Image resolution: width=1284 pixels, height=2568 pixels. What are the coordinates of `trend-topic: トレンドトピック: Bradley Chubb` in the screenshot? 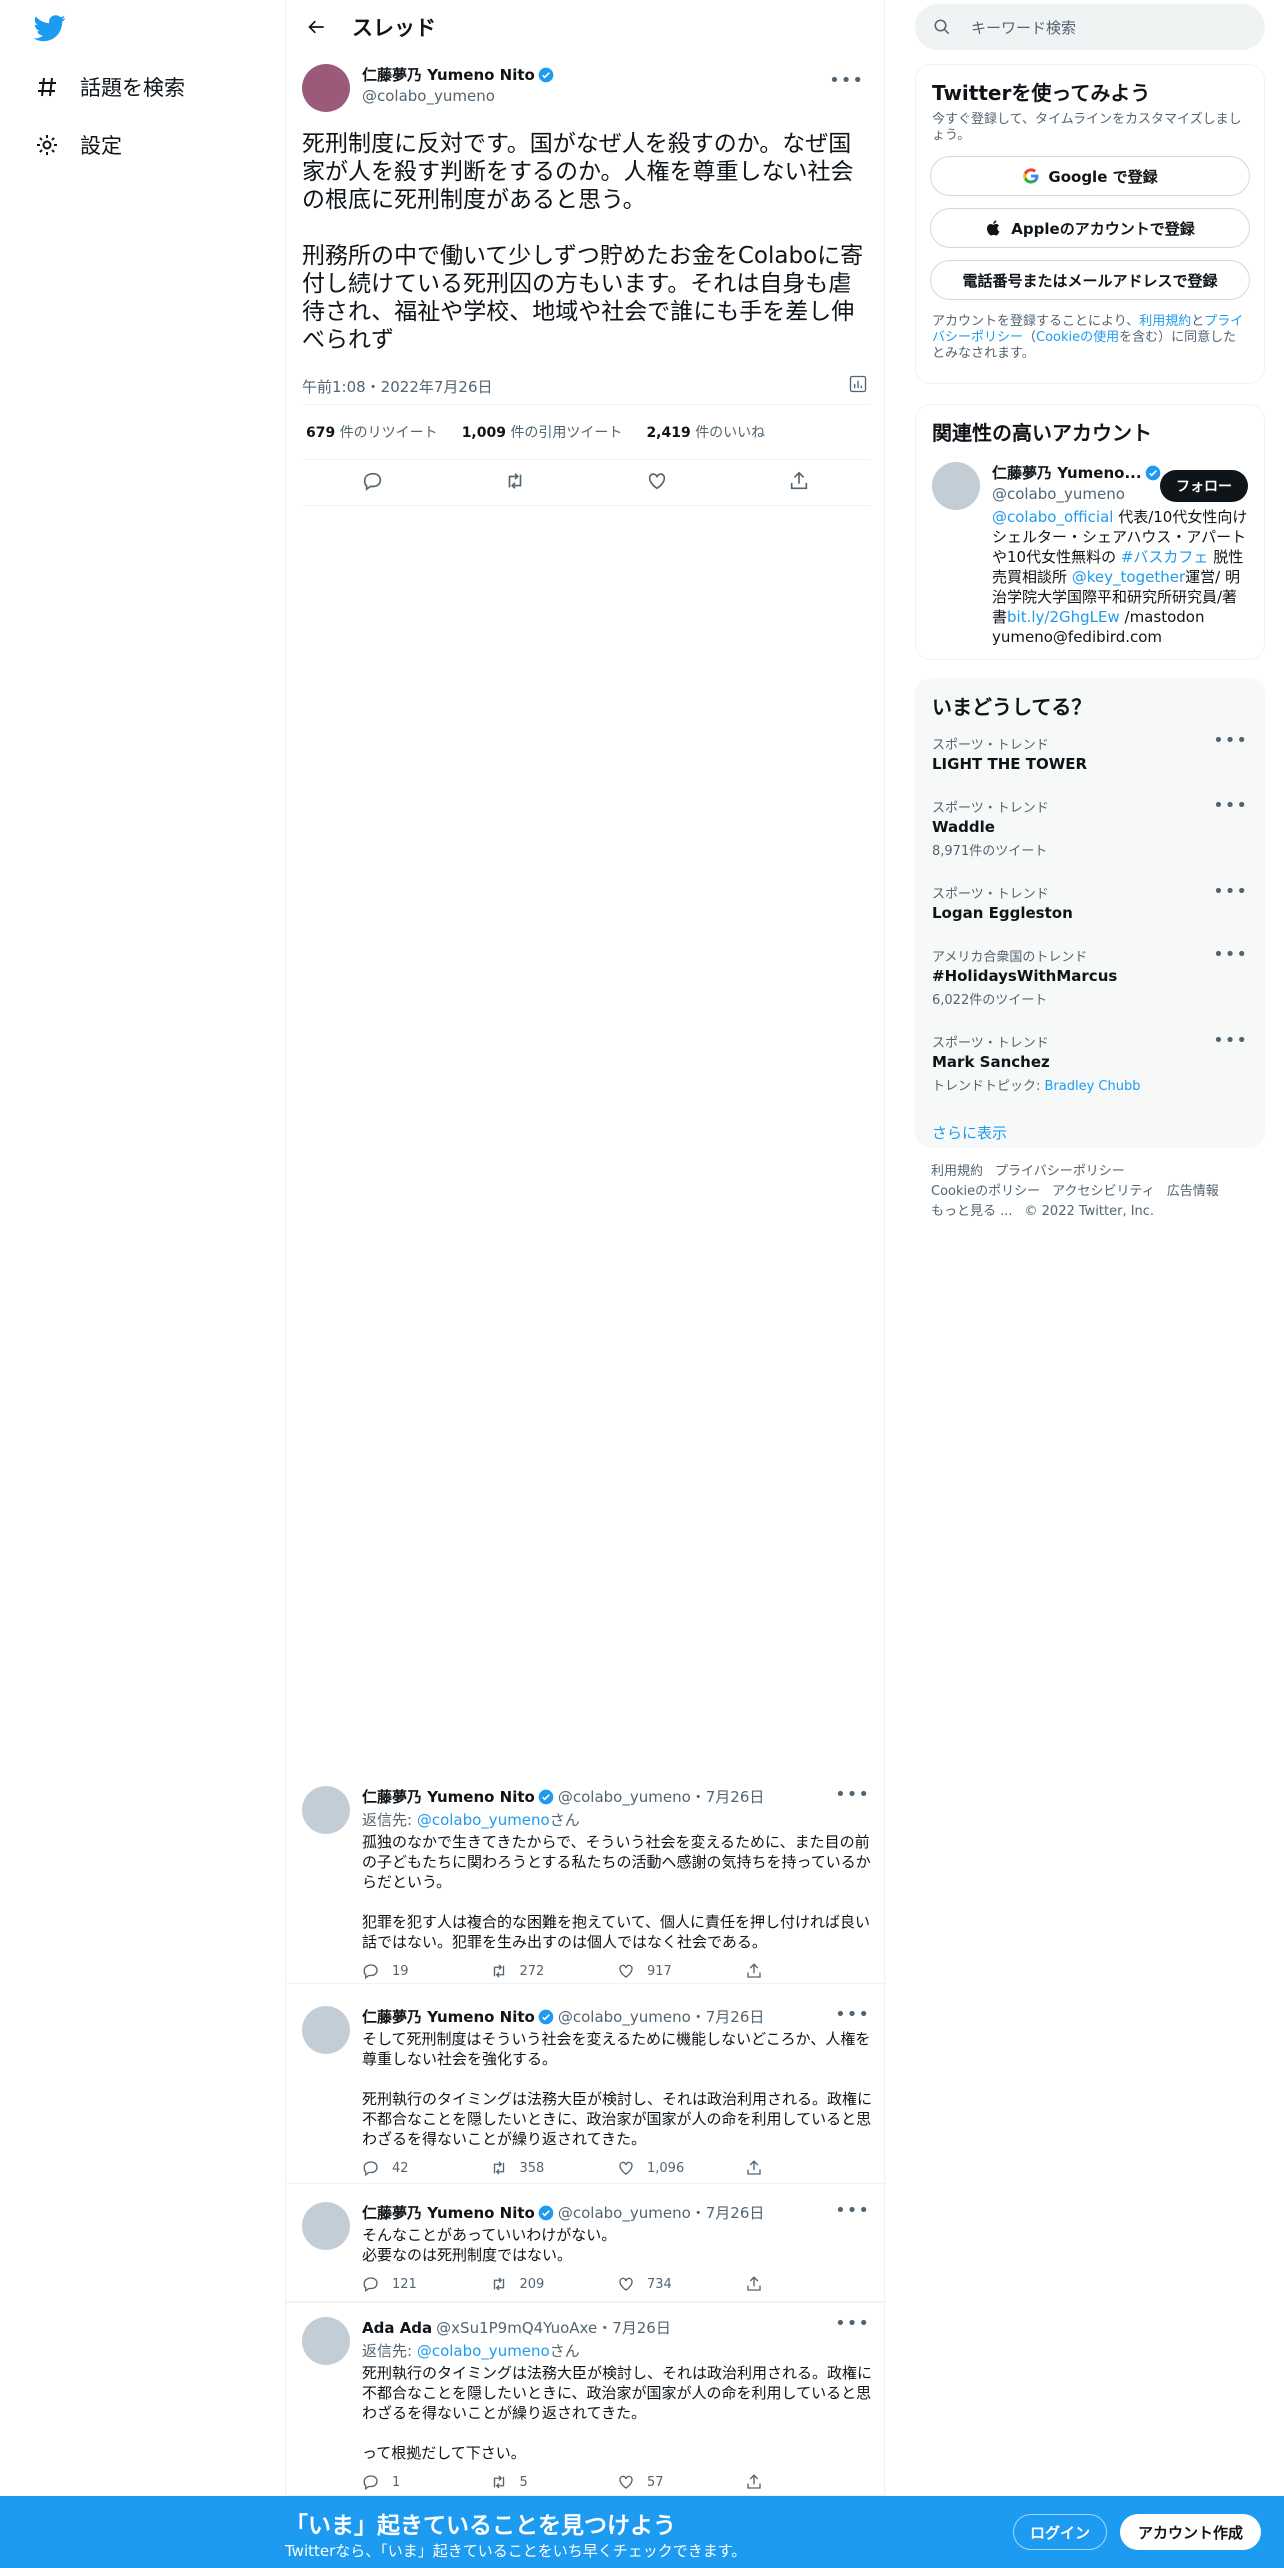 It's located at (1036, 1086).